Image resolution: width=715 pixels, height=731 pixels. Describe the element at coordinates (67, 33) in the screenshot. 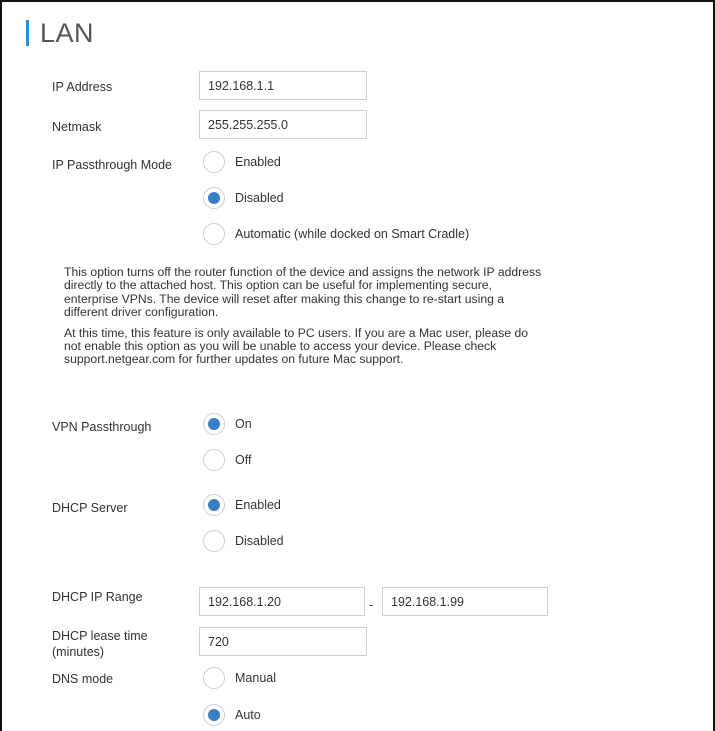

I see `section-title: LAN` at that location.